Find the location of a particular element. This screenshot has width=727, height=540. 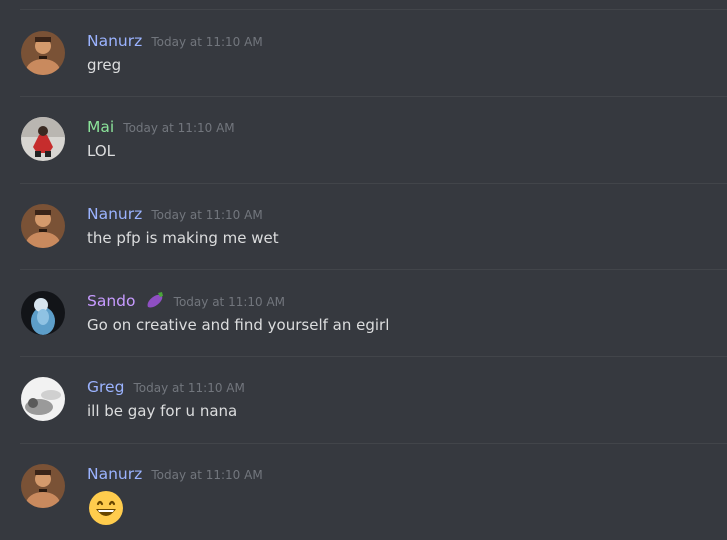

message-text: the pfp is making me wet is located at coordinates (183, 238).